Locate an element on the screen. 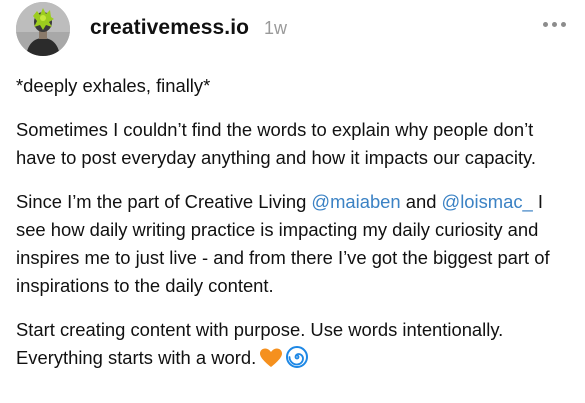 Image resolution: width=585 pixels, height=403 pixels. username: creativemess.io is located at coordinates (169, 28).